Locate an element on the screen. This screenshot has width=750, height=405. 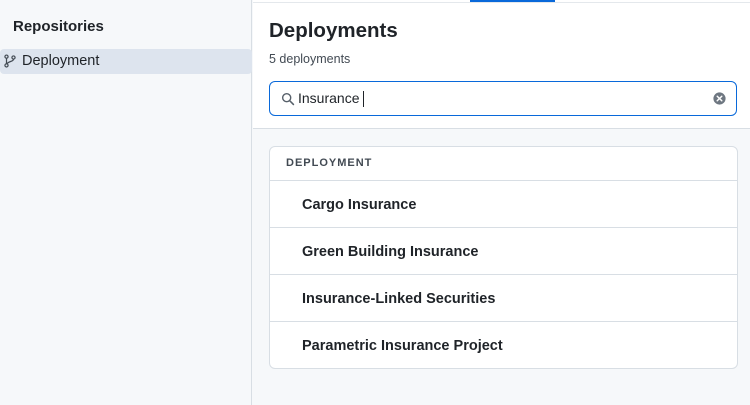
search-box is located at coordinates (503, 98).